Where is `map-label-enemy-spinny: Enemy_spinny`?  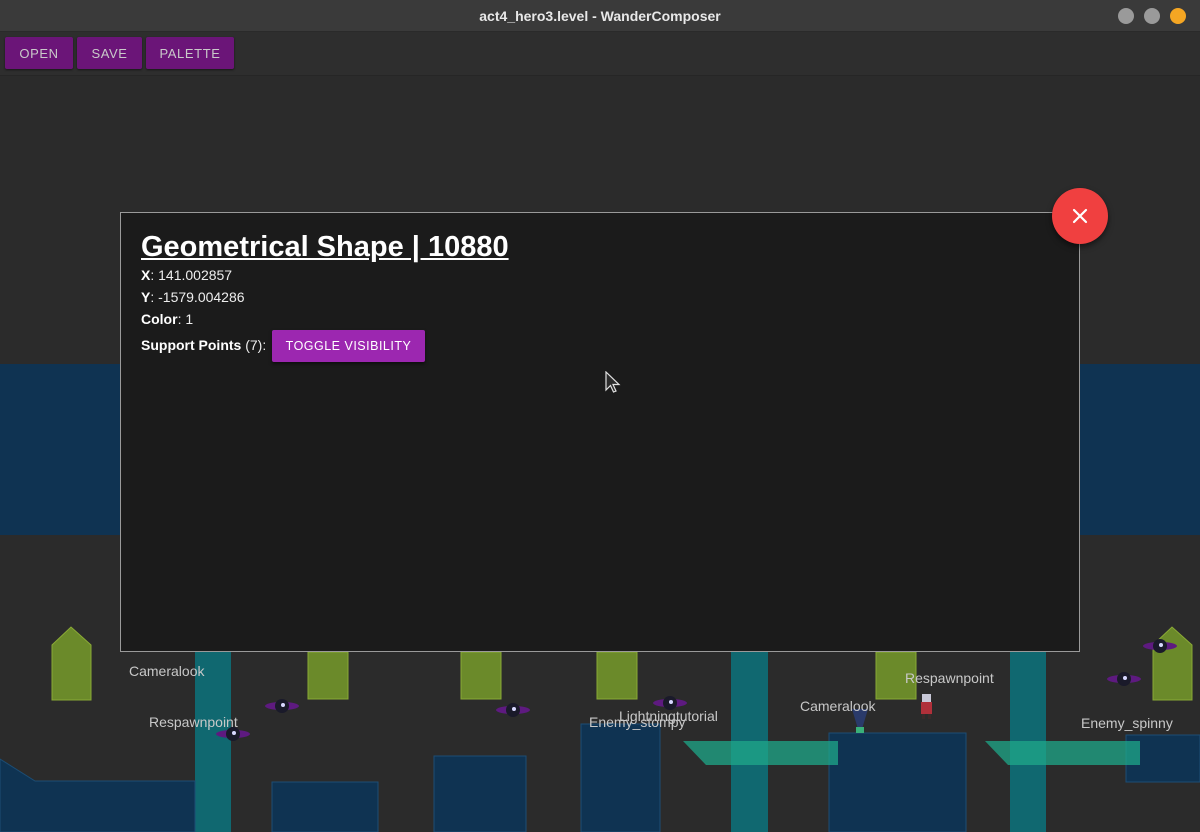 map-label-enemy-spinny: Enemy_spinny is located at coordinates (1127, 723).